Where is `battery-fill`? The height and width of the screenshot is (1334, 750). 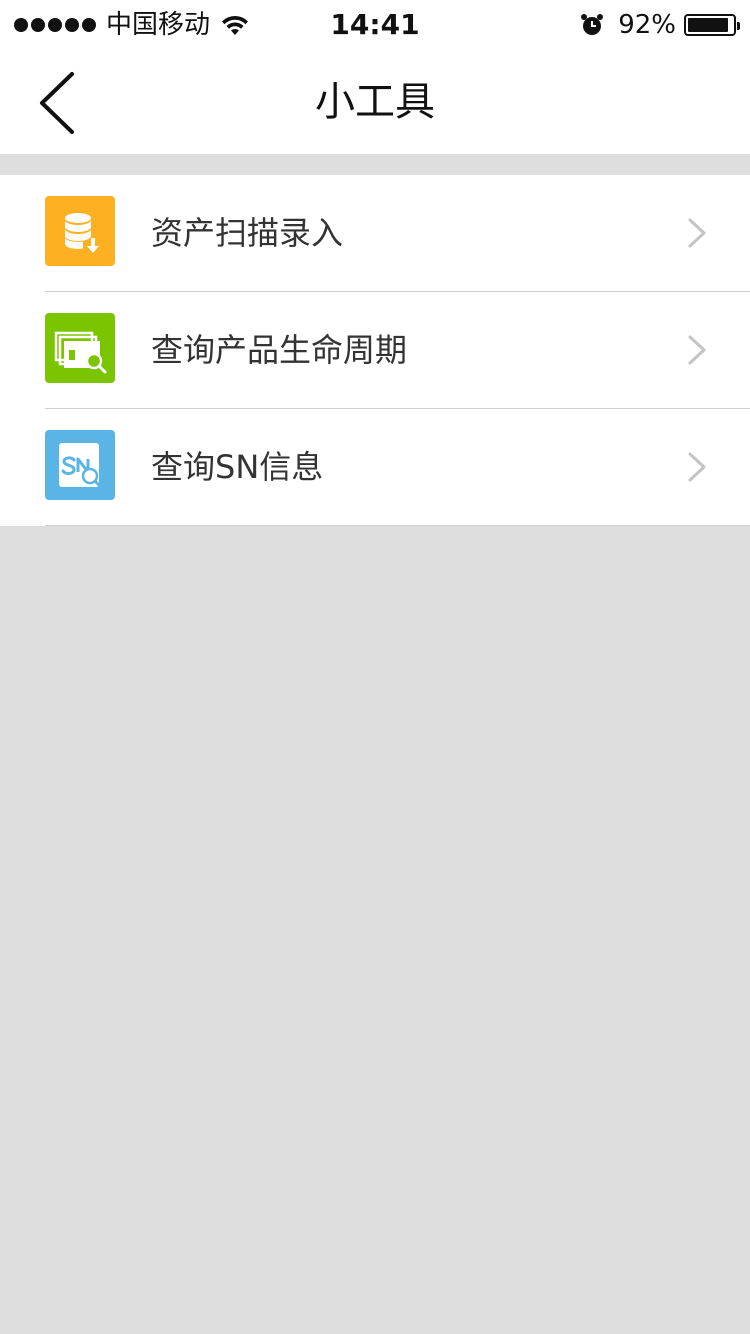
battery-fill is located at coordinates (708, 25).